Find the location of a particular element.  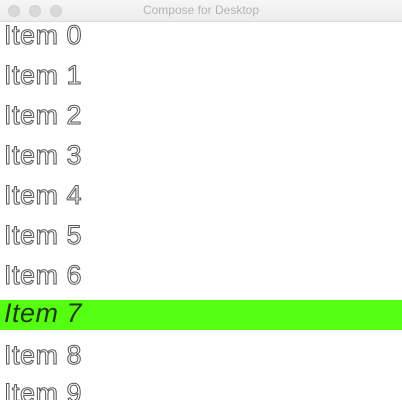

list-item: Item 5 is located at coordinates (201, 236).